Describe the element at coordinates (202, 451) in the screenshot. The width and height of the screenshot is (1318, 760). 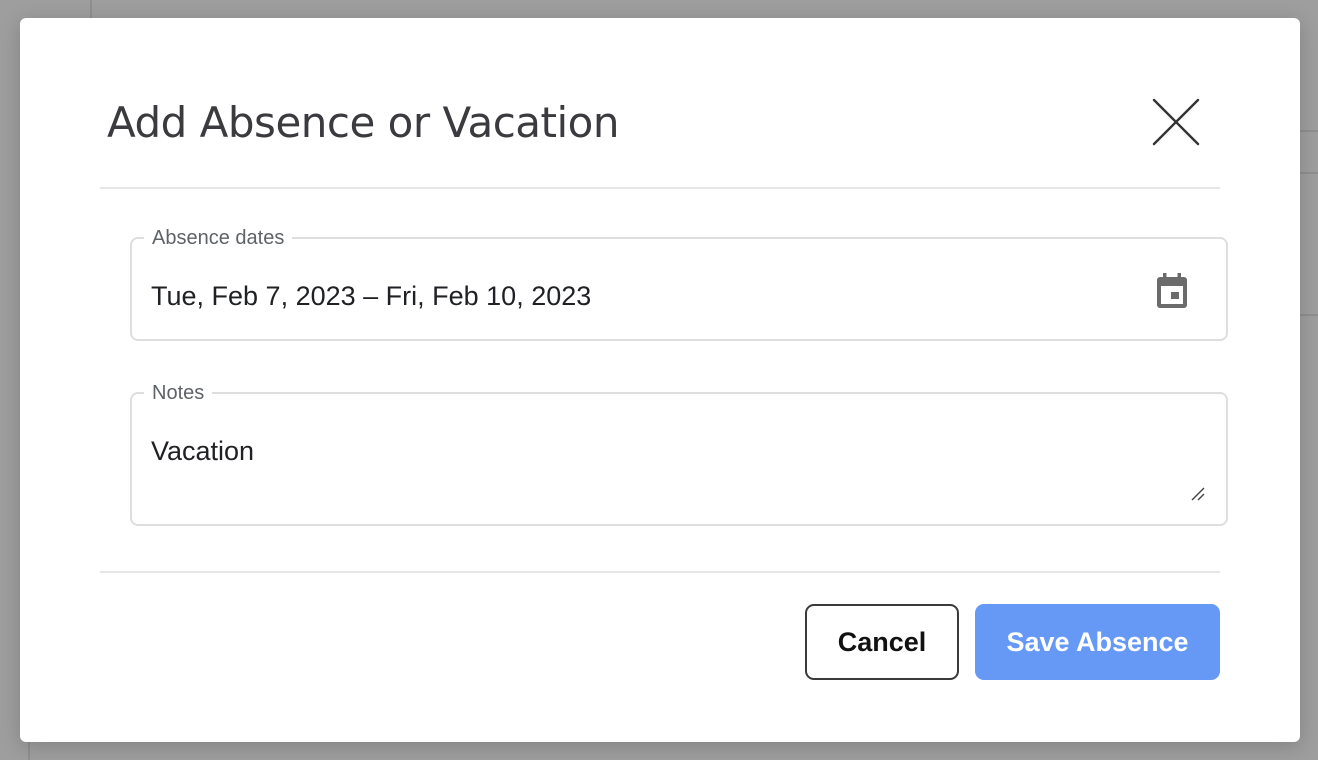
I see `notes-value: Vacation` at that location.